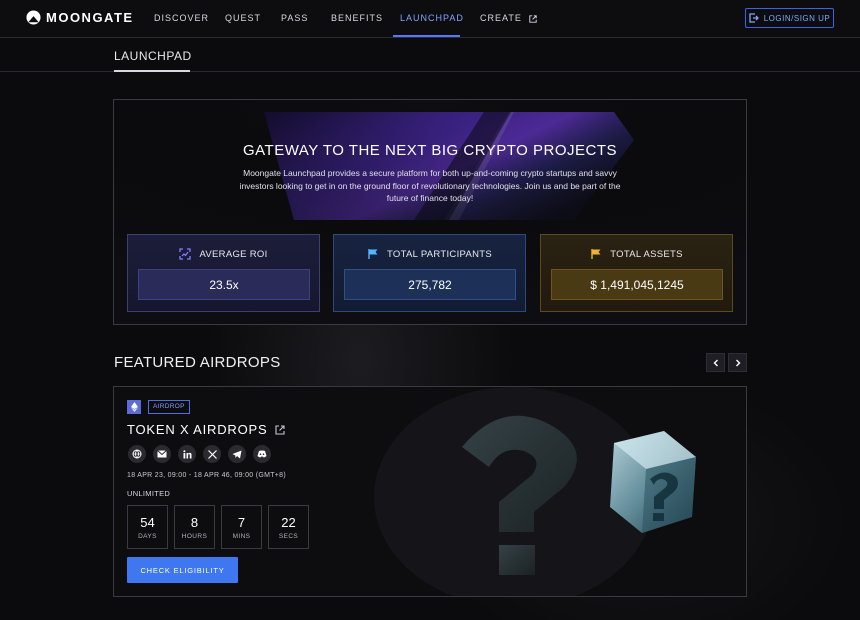 The height and width of the screenshot is (620, 860). Describe the element at coordinates (147, 522) in the screenshot. I see `countdown-value: 54` at that location.